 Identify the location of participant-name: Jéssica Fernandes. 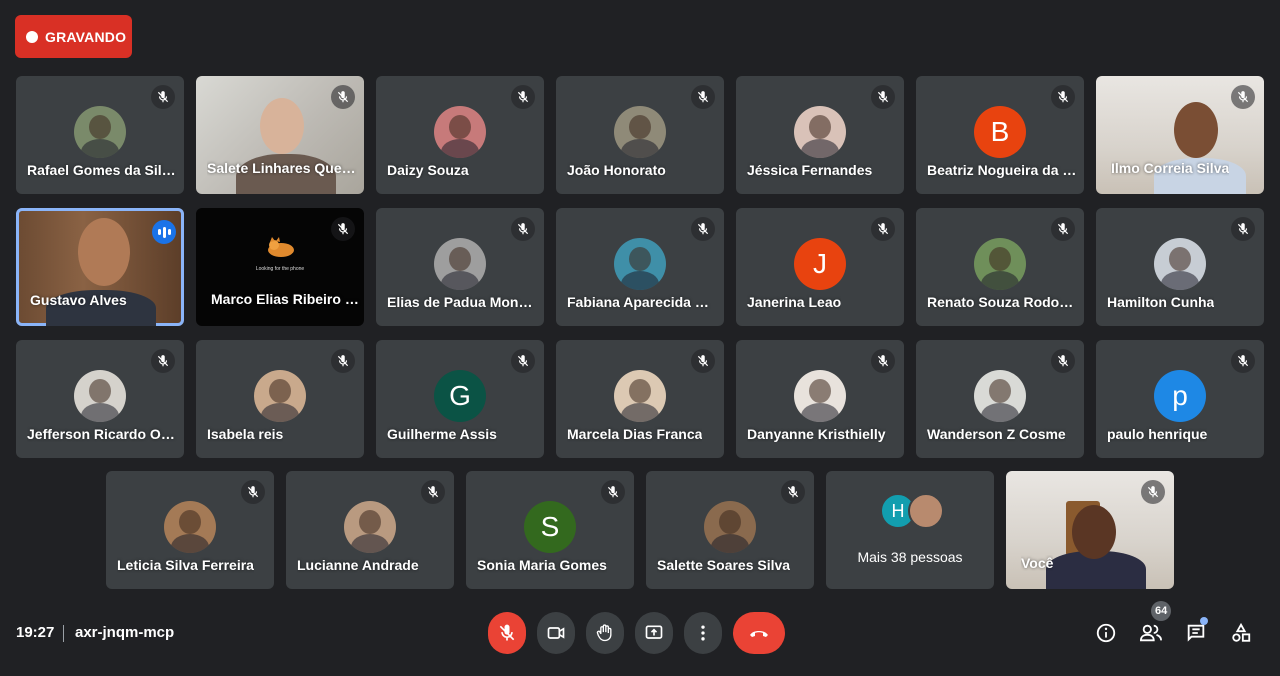
(810, 170).